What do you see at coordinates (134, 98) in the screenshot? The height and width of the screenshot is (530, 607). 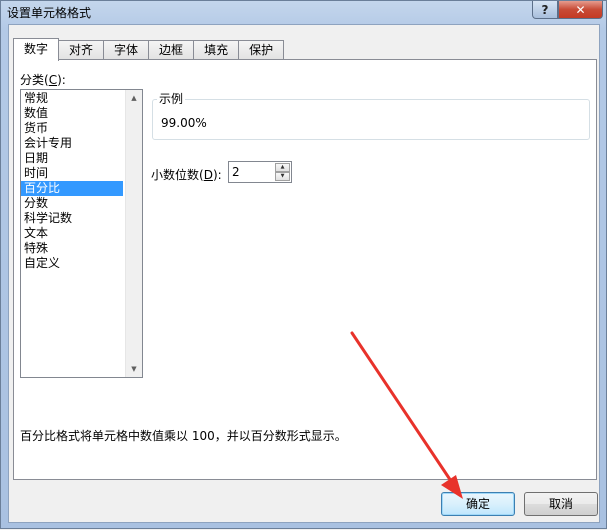 I see `scroll-up-arrow-icon: ▲` at bounding box center [134, 98].